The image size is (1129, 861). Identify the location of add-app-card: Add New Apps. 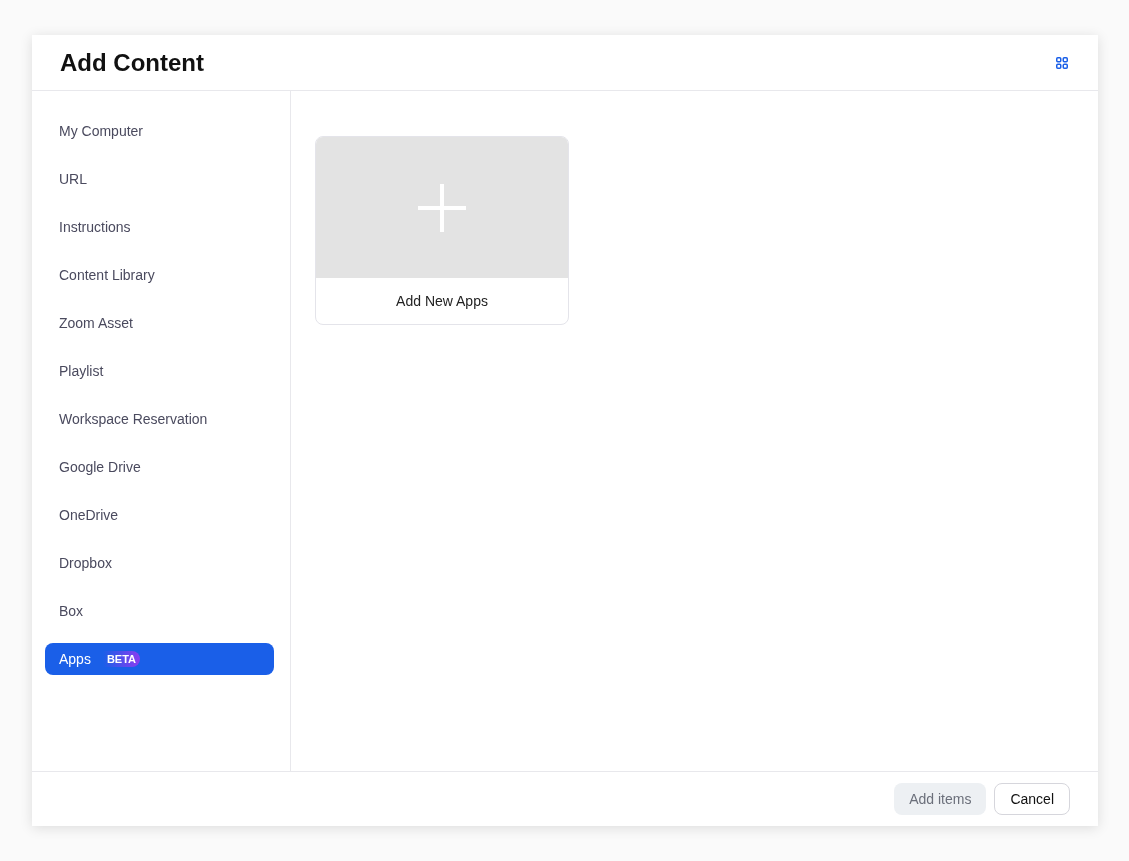
(442, 230).